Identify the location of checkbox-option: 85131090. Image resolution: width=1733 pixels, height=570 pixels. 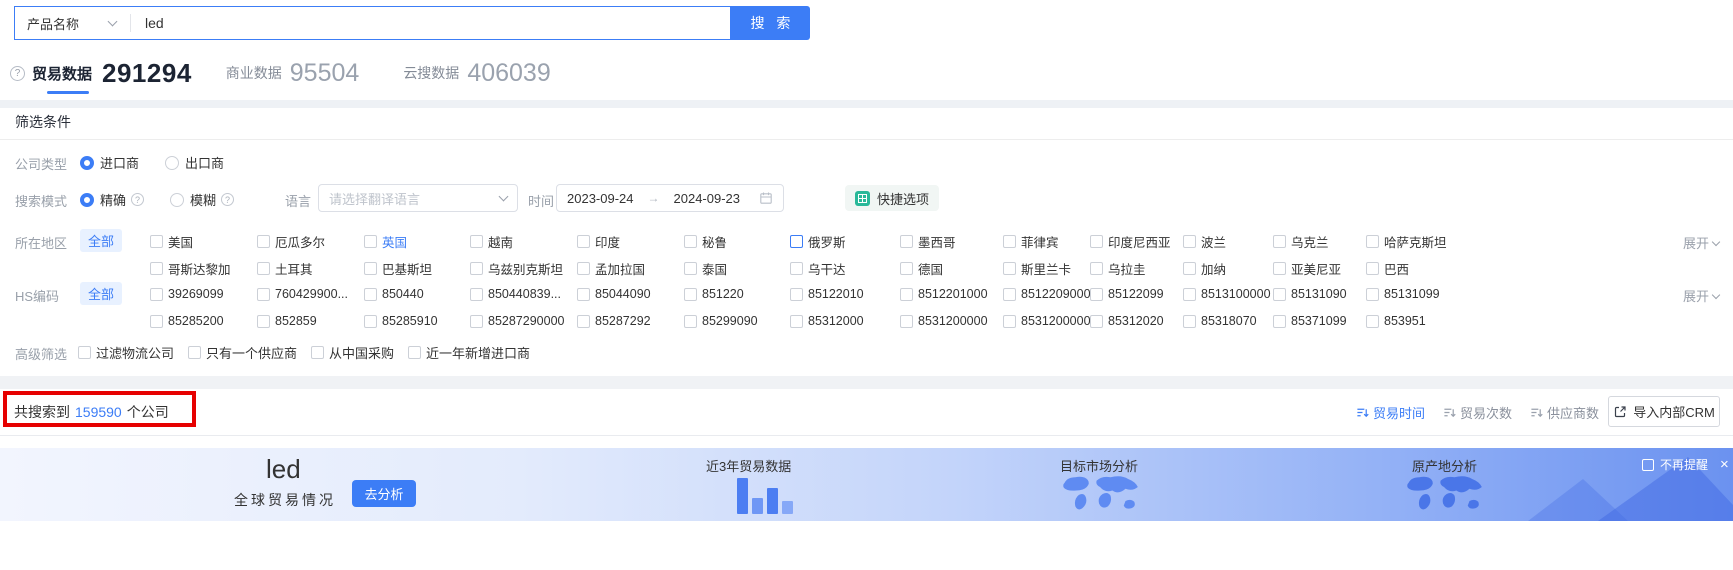
(1319, 294).